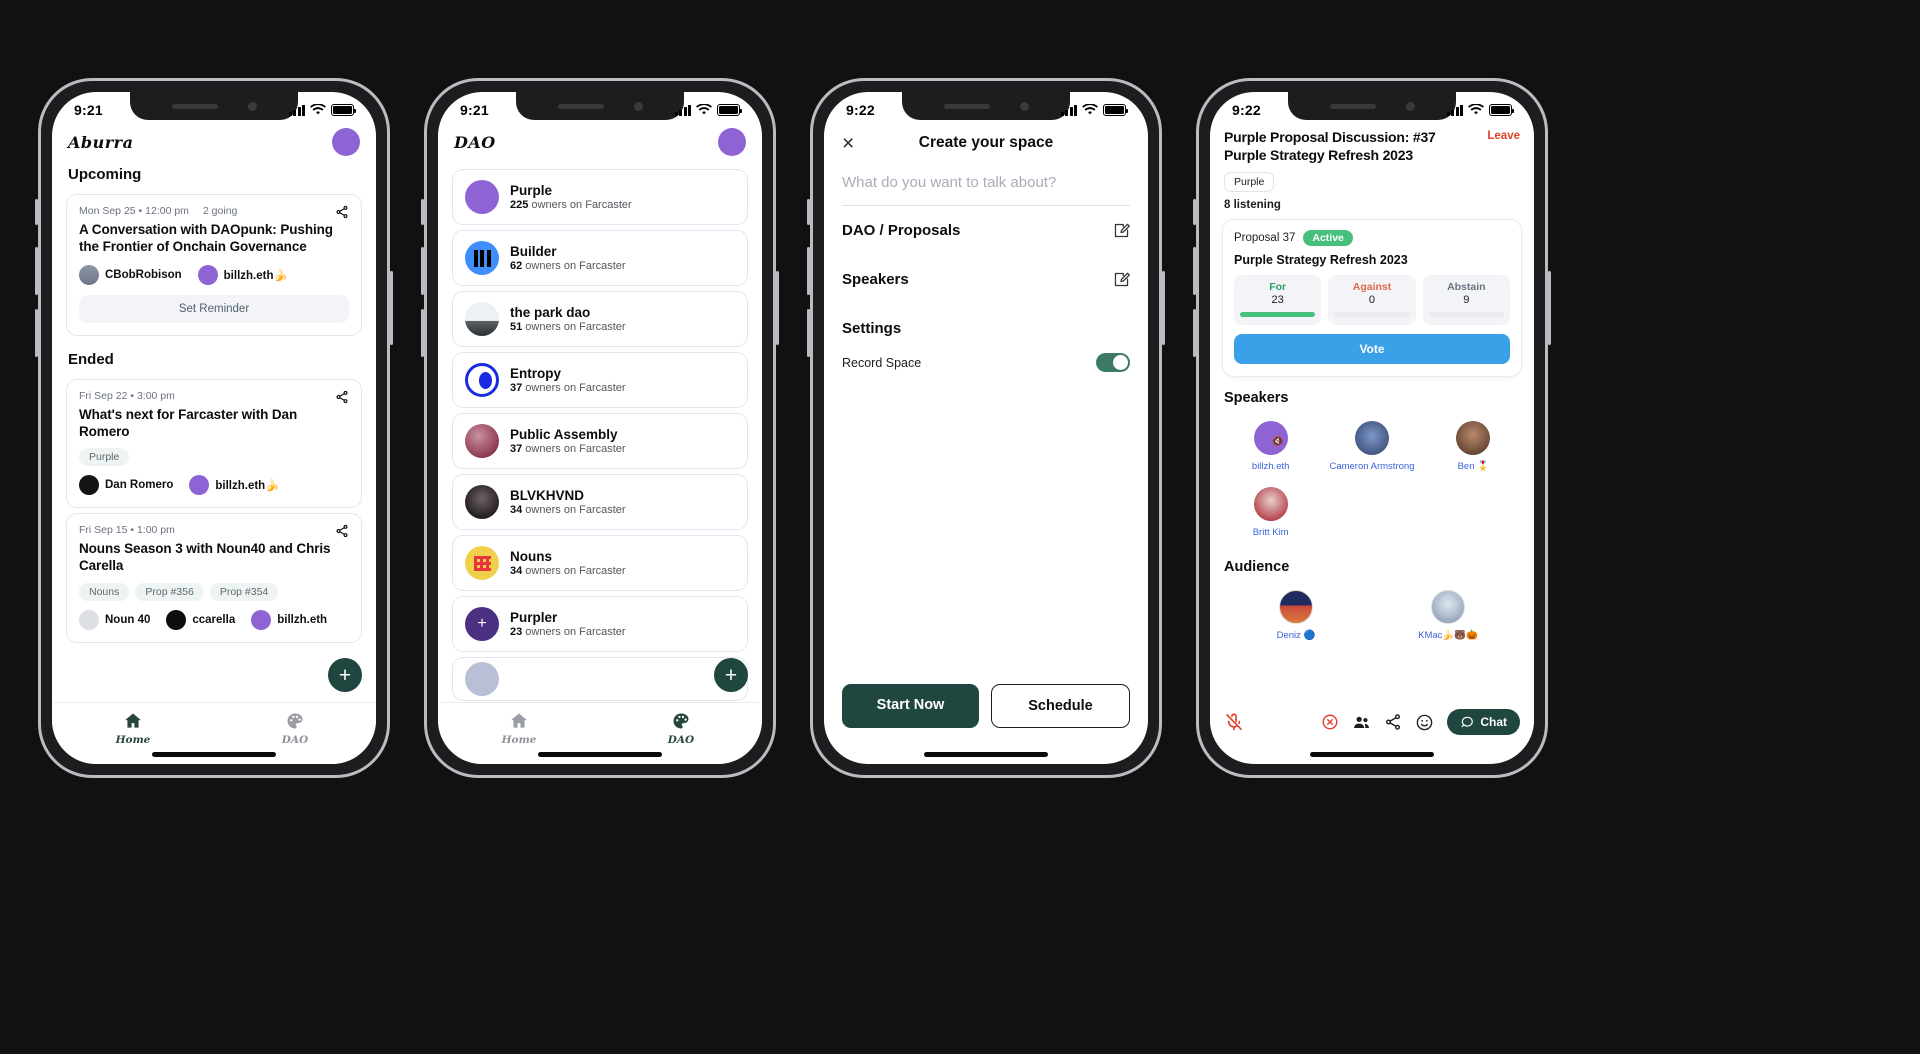 Image resolution: width=1920 pixels, height=1054 pixels. What do you see at coordinates (848, 143) in the screenshot?
I see `close-icon: ×` at bounding box center [848, 143].